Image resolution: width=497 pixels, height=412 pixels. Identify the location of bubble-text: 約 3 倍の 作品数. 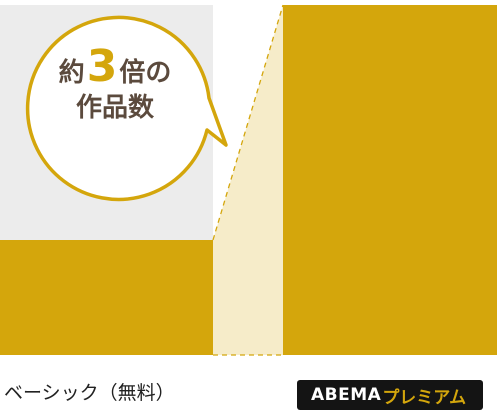
(115, 83).